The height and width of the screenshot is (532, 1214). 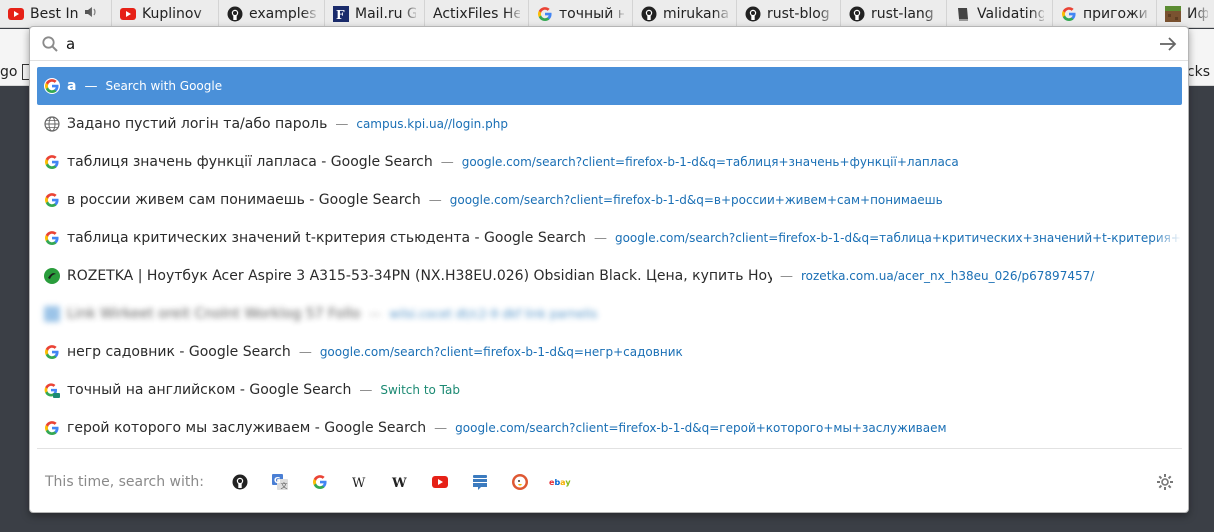 What do you see at coordinates (440, 482) in the screenshot?
I see `youtube-engine-button` at bounding box center [440, 482].